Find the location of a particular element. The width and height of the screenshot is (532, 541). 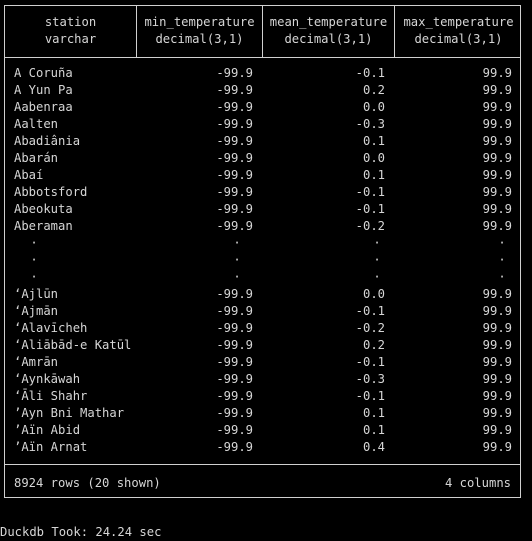

table-row: ’Ayn Bni Mathar -99.9 0.1 99.9 is located at coordinates (262, 413).